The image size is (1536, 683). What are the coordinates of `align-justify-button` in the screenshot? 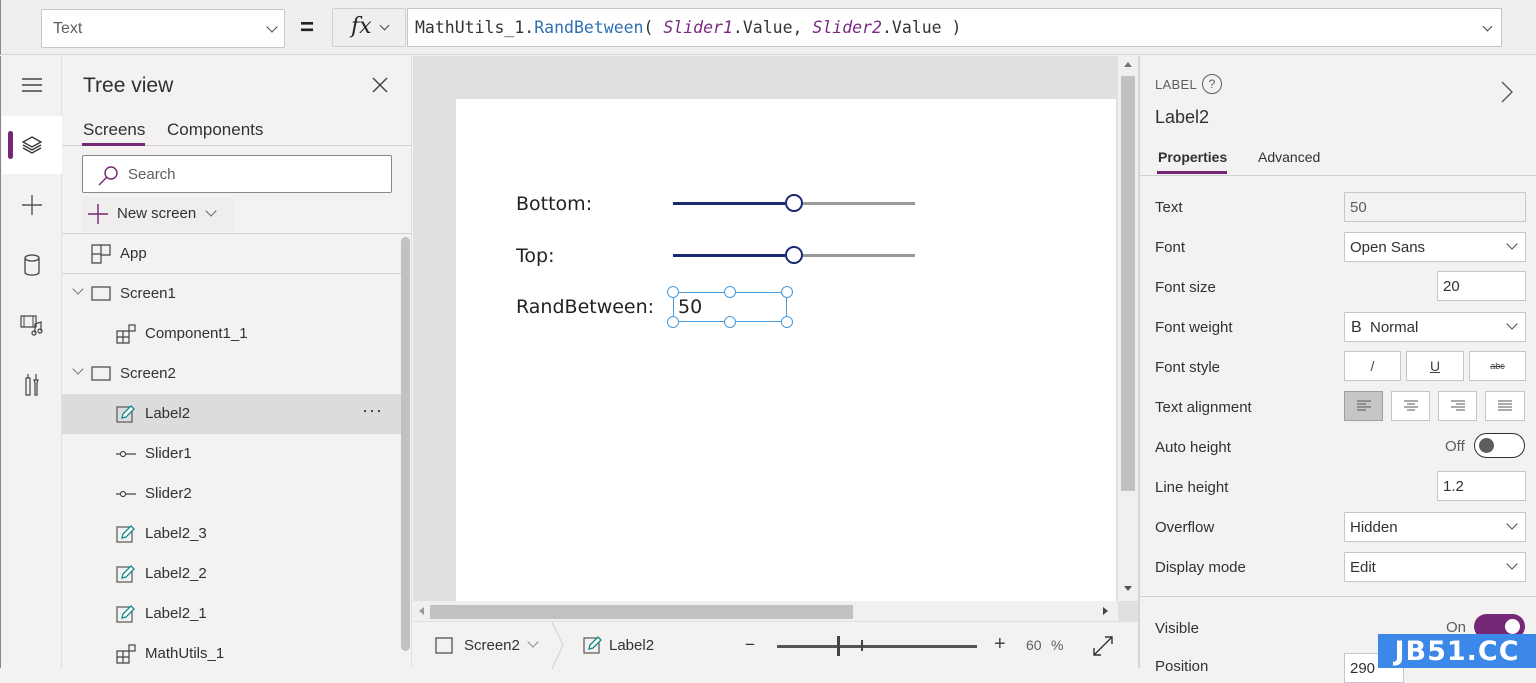 It's located at (1505, 406).